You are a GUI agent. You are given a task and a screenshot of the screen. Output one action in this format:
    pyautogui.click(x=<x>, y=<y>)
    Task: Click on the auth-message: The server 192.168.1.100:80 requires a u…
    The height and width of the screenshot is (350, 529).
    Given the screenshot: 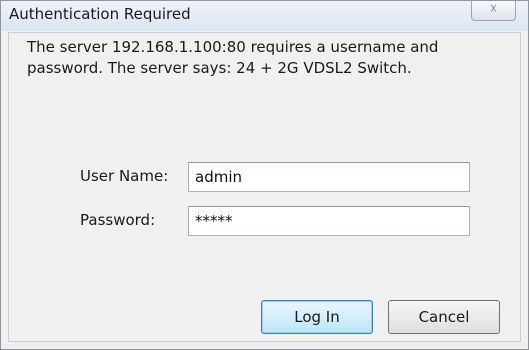 What is the action you would take?
    pyautogui.click(x=233, y=57)
    